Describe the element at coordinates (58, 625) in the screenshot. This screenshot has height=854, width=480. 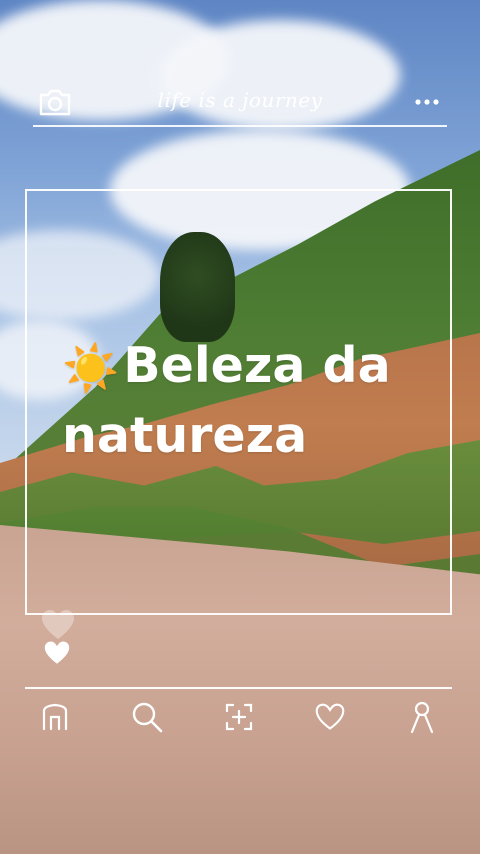
I see `heart-outline-icon` at that location.